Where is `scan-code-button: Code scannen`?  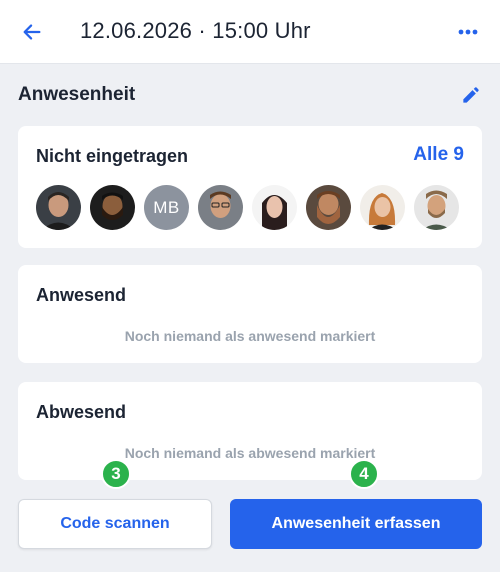
scan-code-button: Code scannen is located at coordinates (115, 524).